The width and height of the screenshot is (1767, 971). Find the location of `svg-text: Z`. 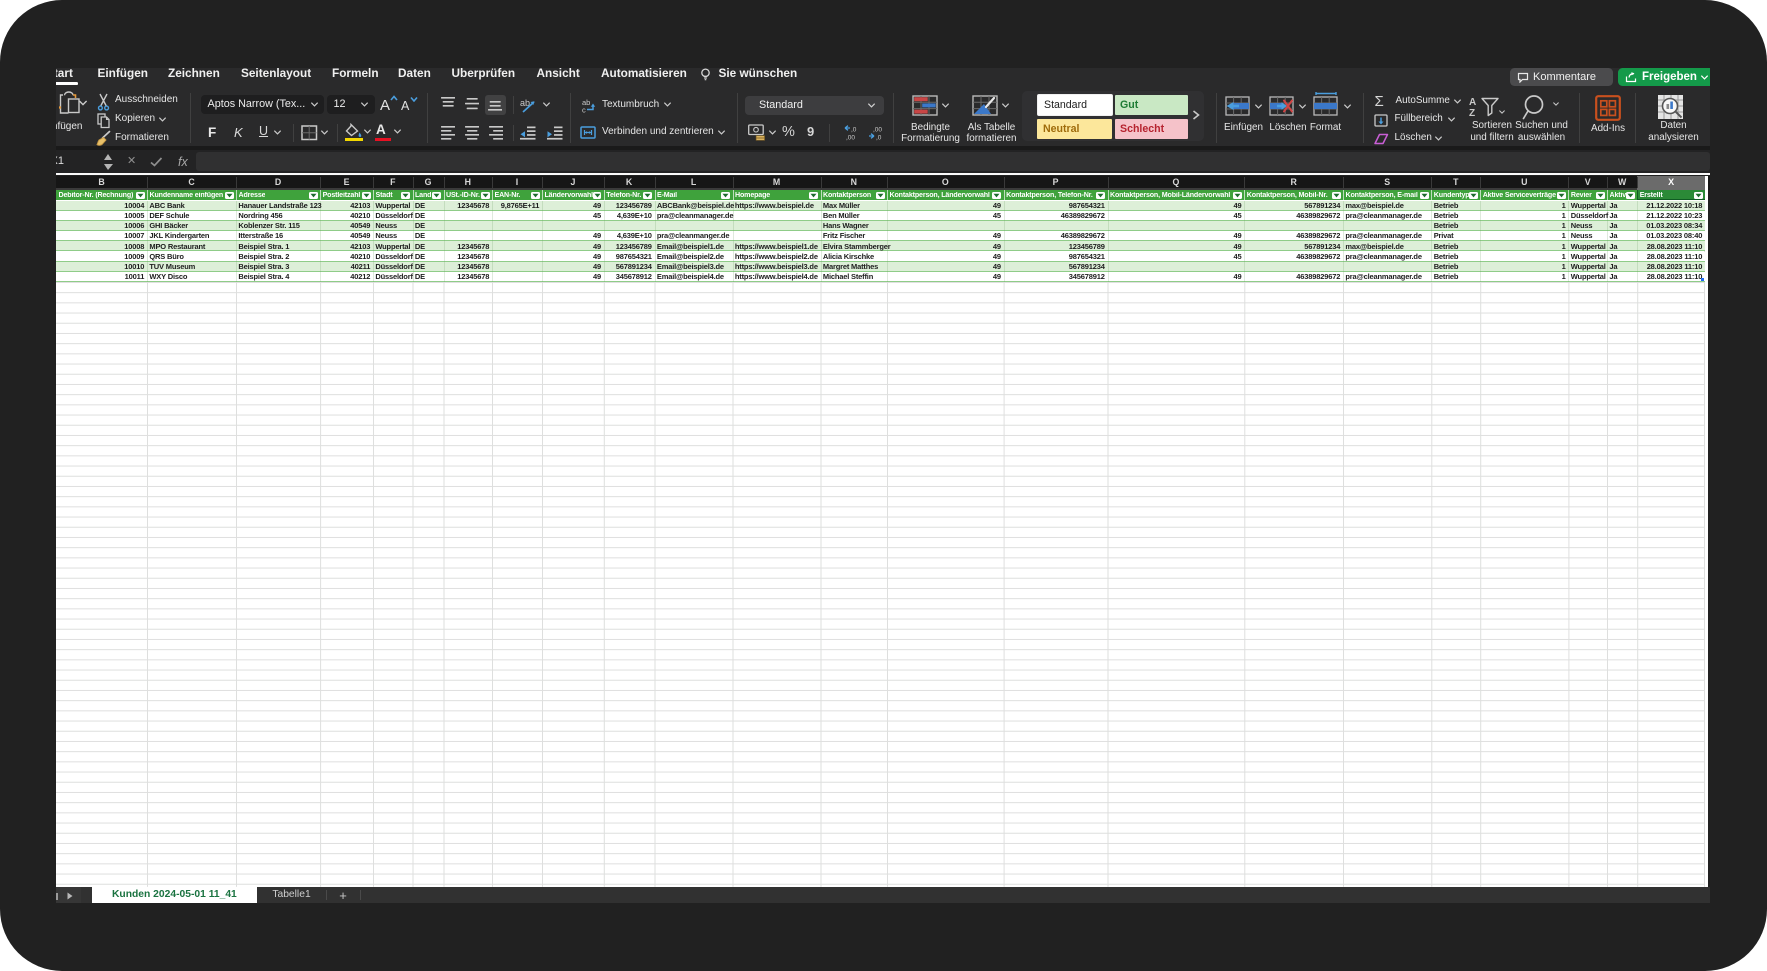

svg-text: Z is located at coordinates (1472, 113).